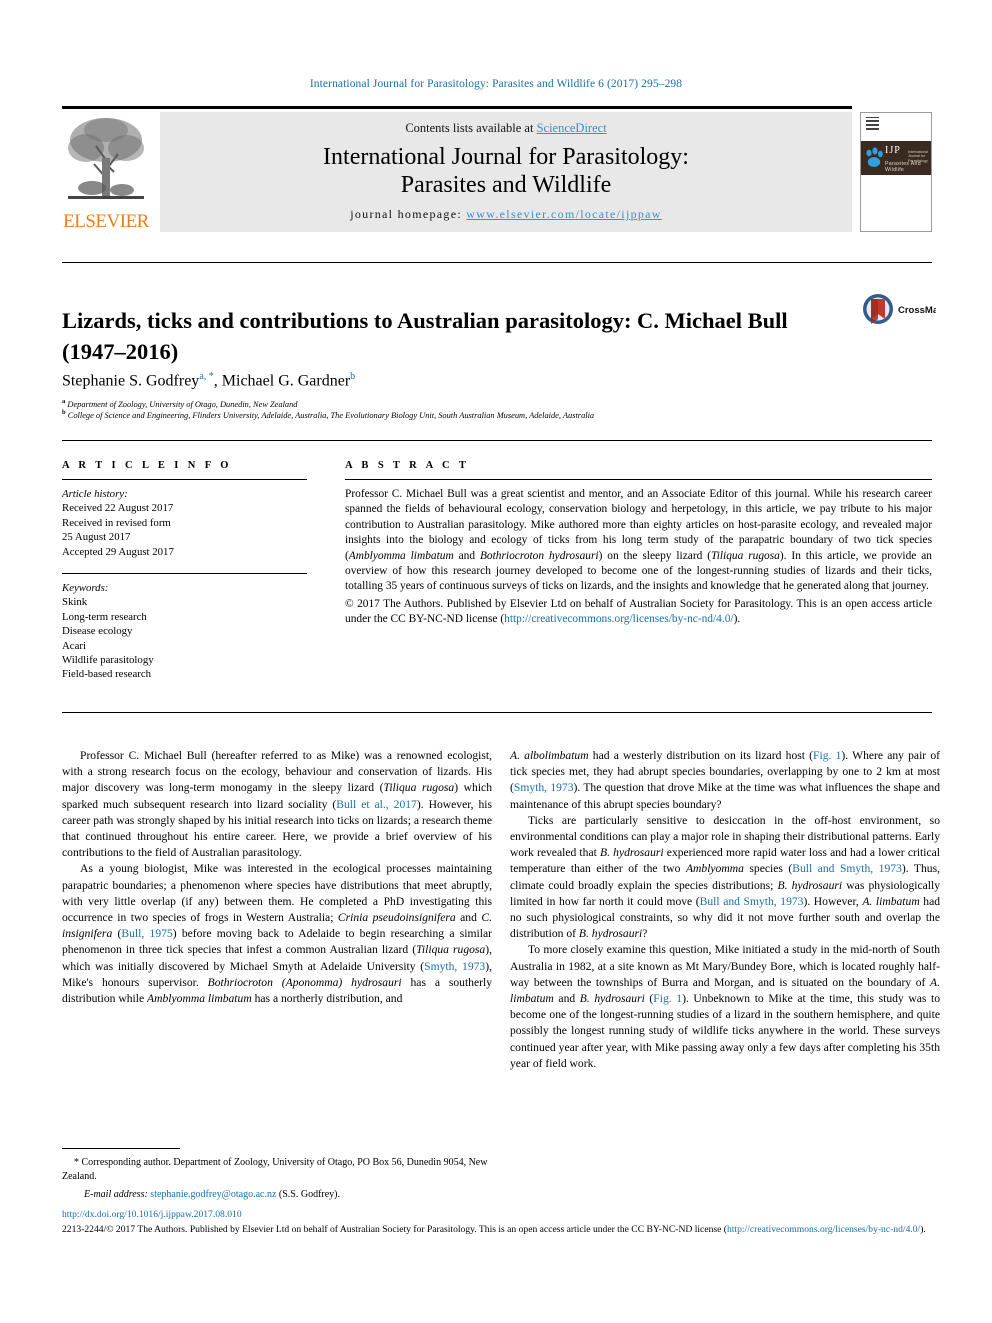 The height and width of the screenshot is (1323, 992). I want to click on crossmark-badge: CrossMark, so click(899, 310).